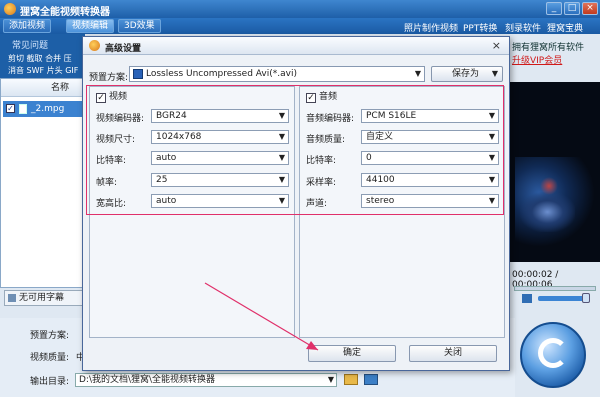 The width and height of the screenshot is (600, 397). I want to click on file-row-checkbox: ✓, so click(10, 108).